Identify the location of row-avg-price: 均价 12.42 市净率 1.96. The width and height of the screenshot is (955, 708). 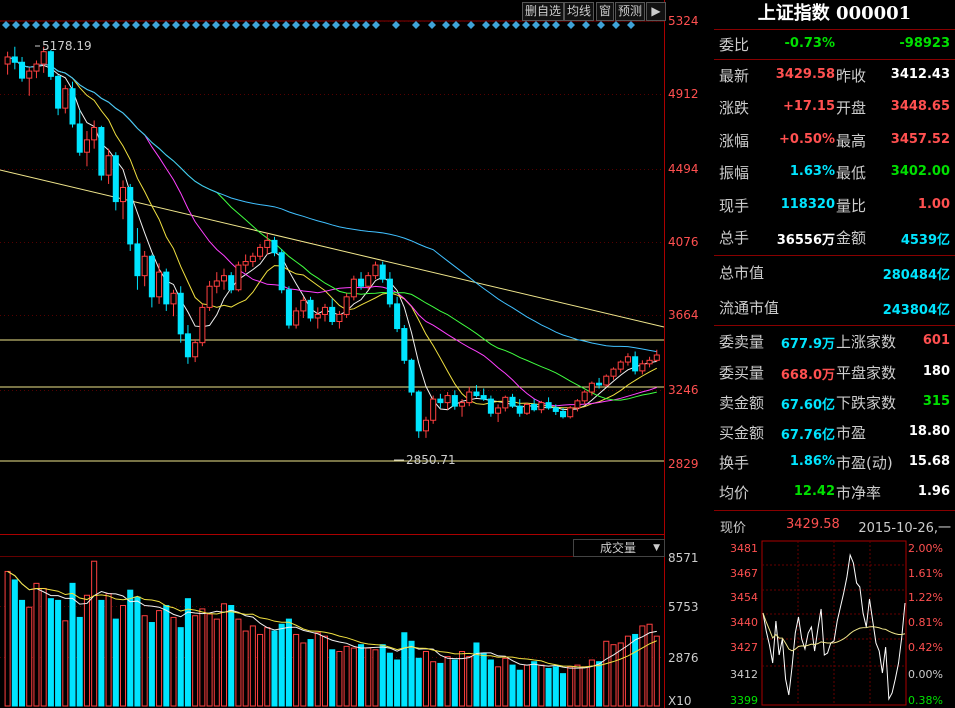
(834, 493).